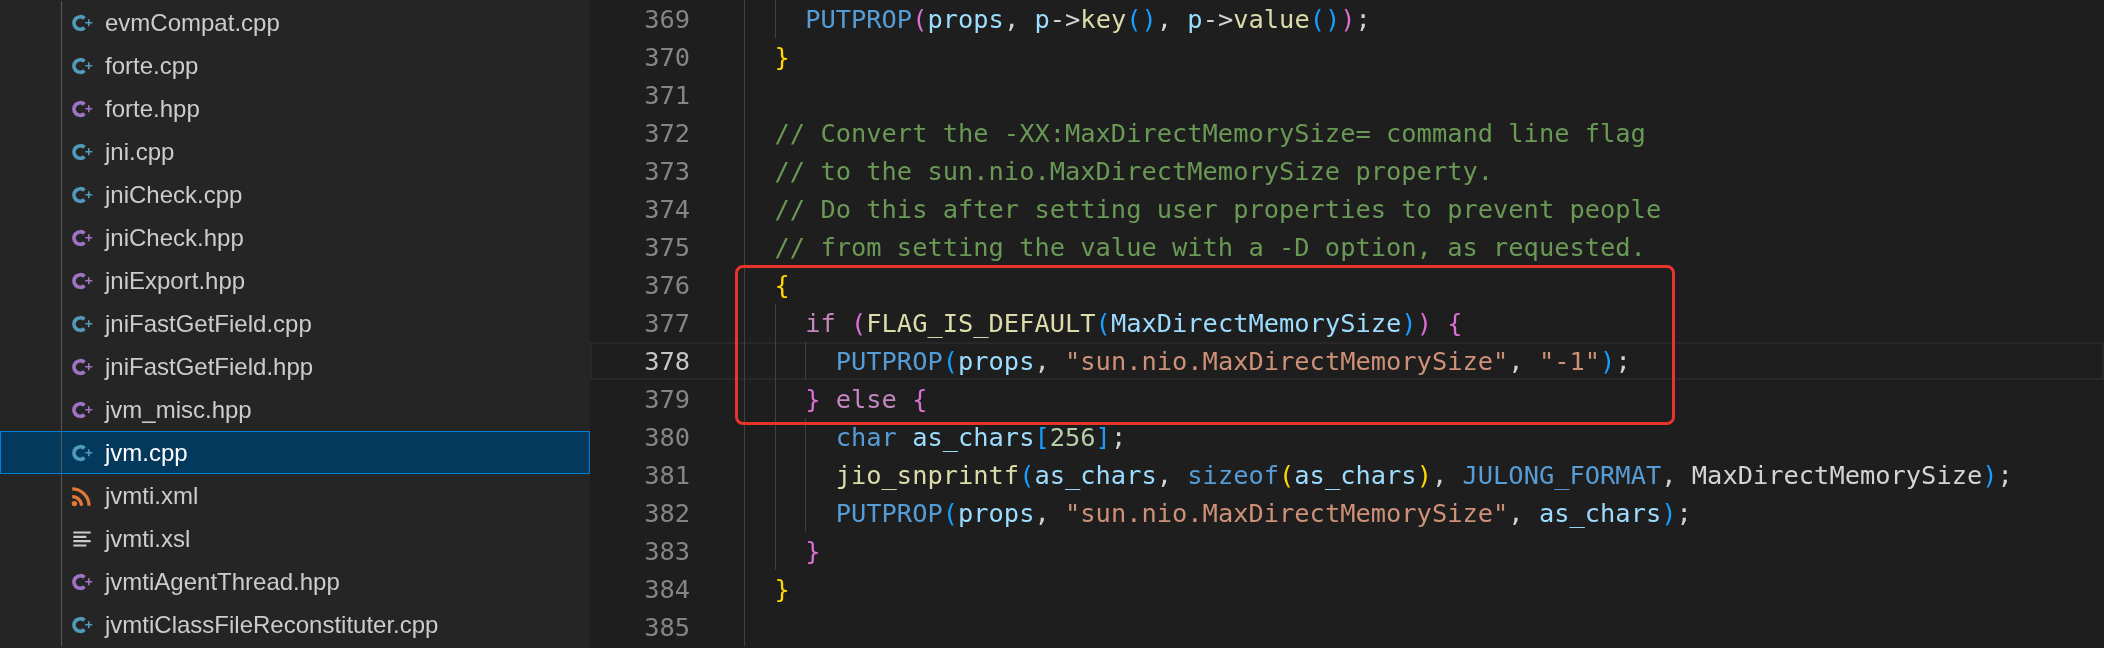 This screenshot has width=2104, height=648. I want to click on line-number: 377, so click(666, 323).